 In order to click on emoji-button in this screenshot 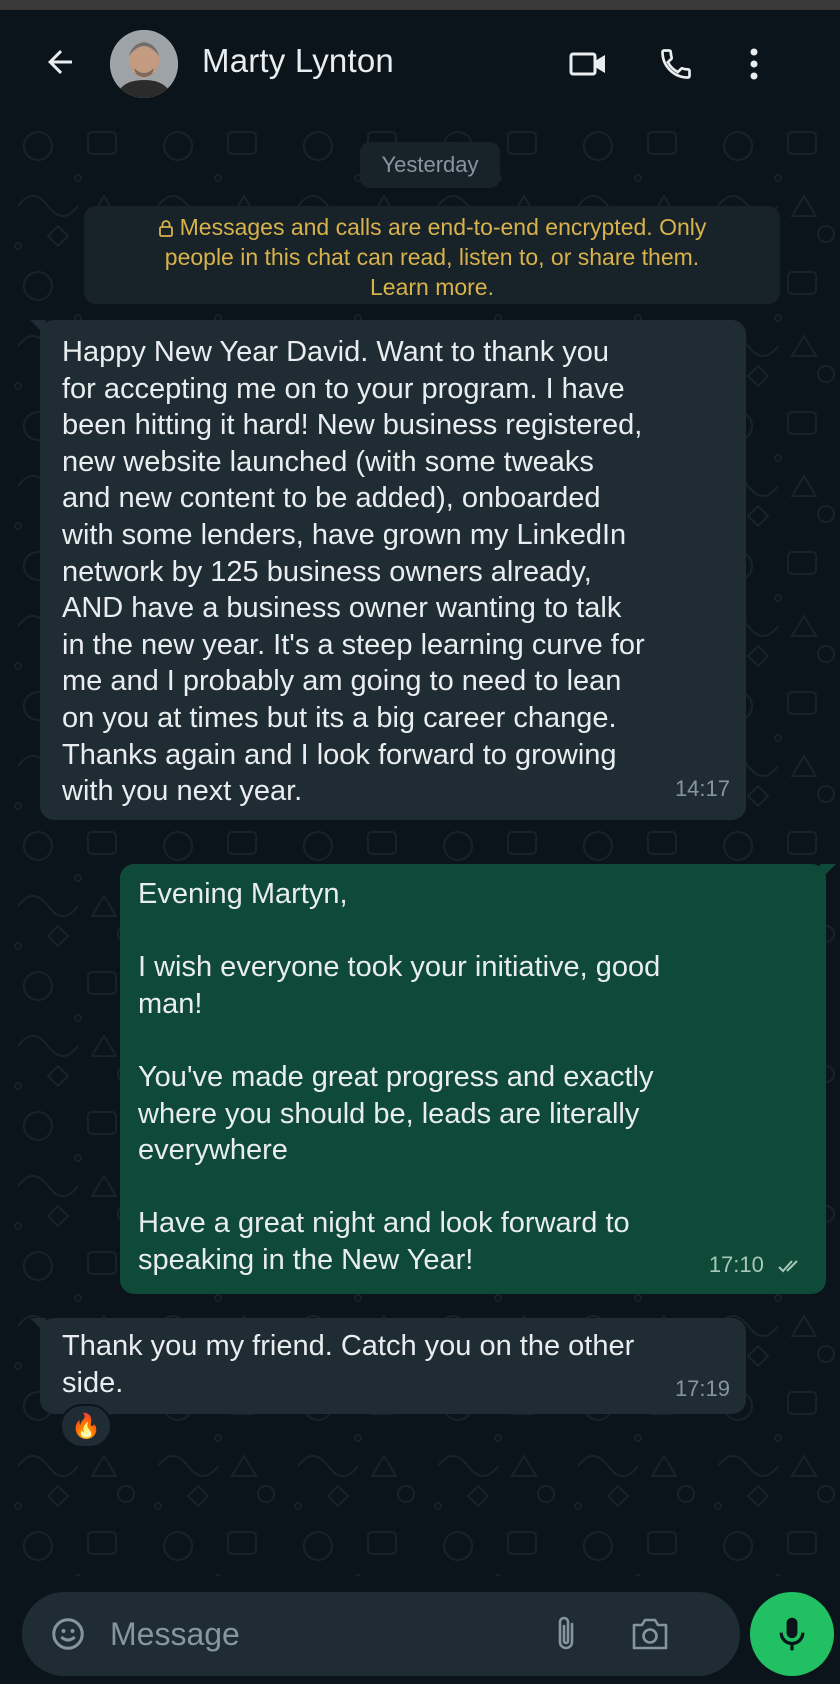, I will do `click(68, 1634)`.